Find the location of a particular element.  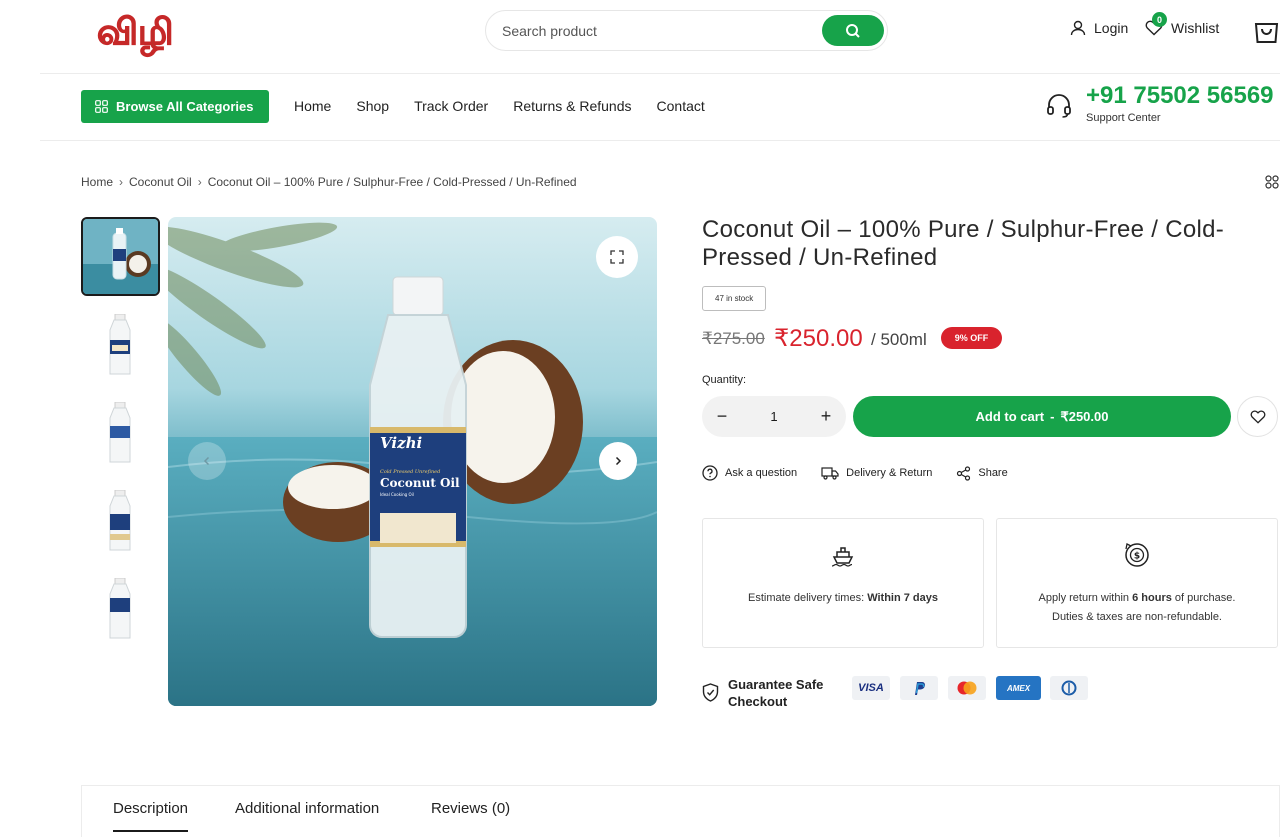

next-image-button is located at coordinates (618, 461).